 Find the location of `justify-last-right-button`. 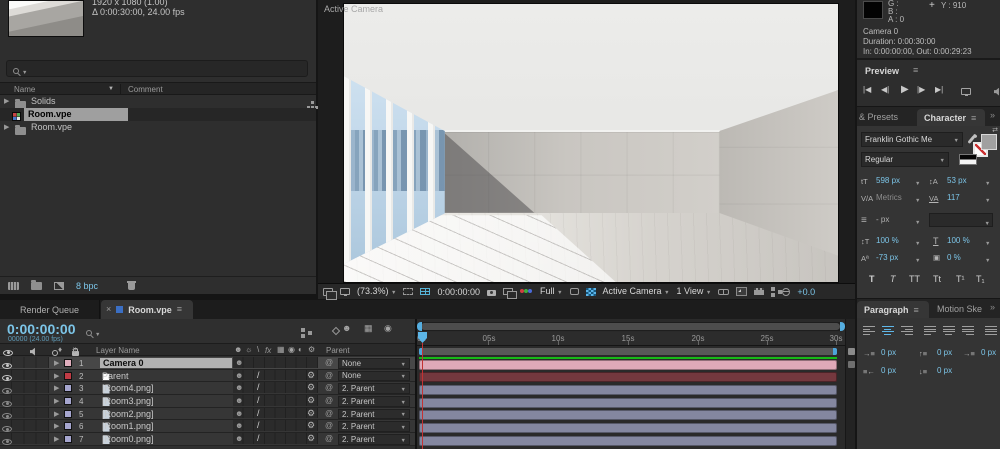

justify-last-right-button is located at coordinates (967, 329).